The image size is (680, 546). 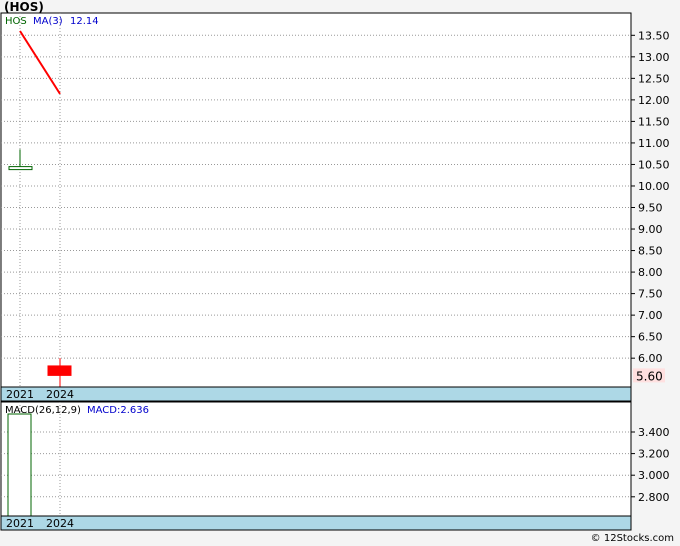 I want to click on price-tick-label: 10.00, so click(x=654, y=186).